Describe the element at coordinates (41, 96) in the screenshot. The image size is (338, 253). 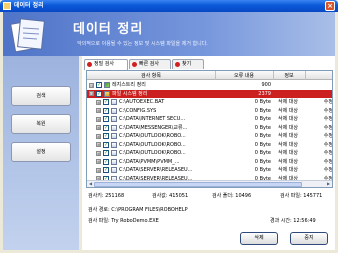
I see `nav-scan-button: 검색` at that location.